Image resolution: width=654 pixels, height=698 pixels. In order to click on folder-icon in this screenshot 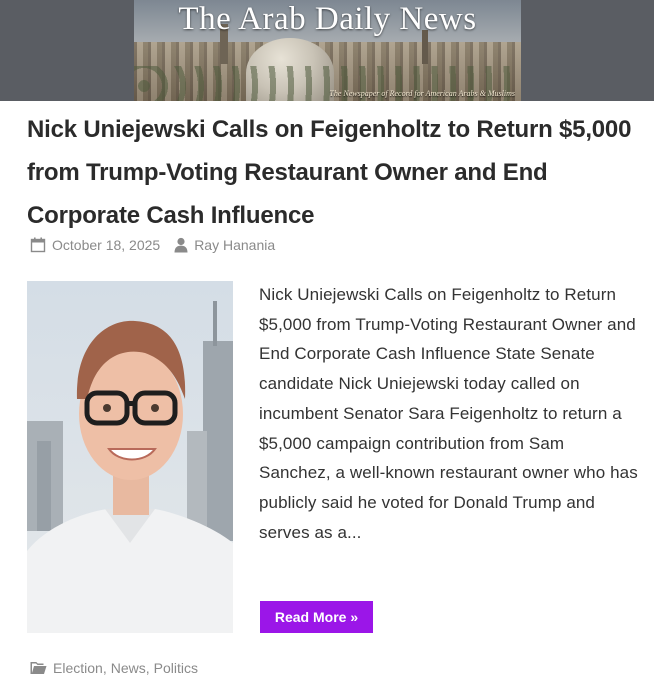, I will do `click(38, 668)`.